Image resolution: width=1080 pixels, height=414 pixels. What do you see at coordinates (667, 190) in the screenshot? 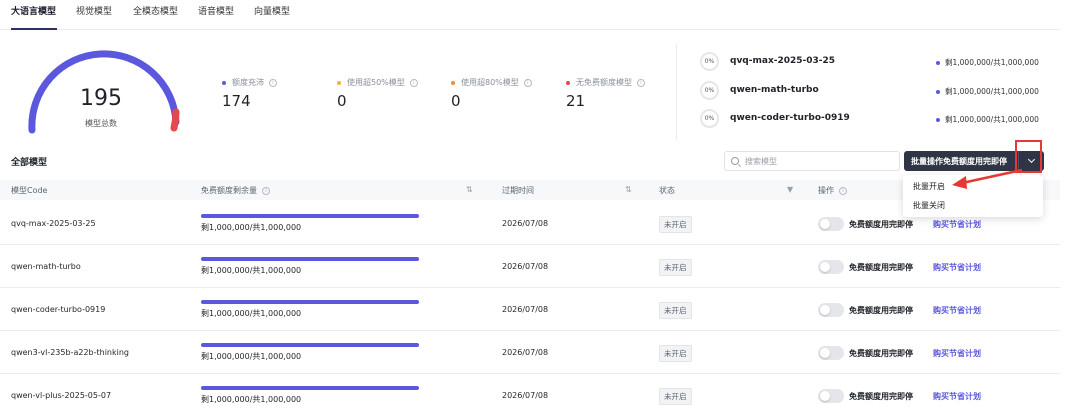
I see `column-header-status: 状态` at bounding box center [667, 190].